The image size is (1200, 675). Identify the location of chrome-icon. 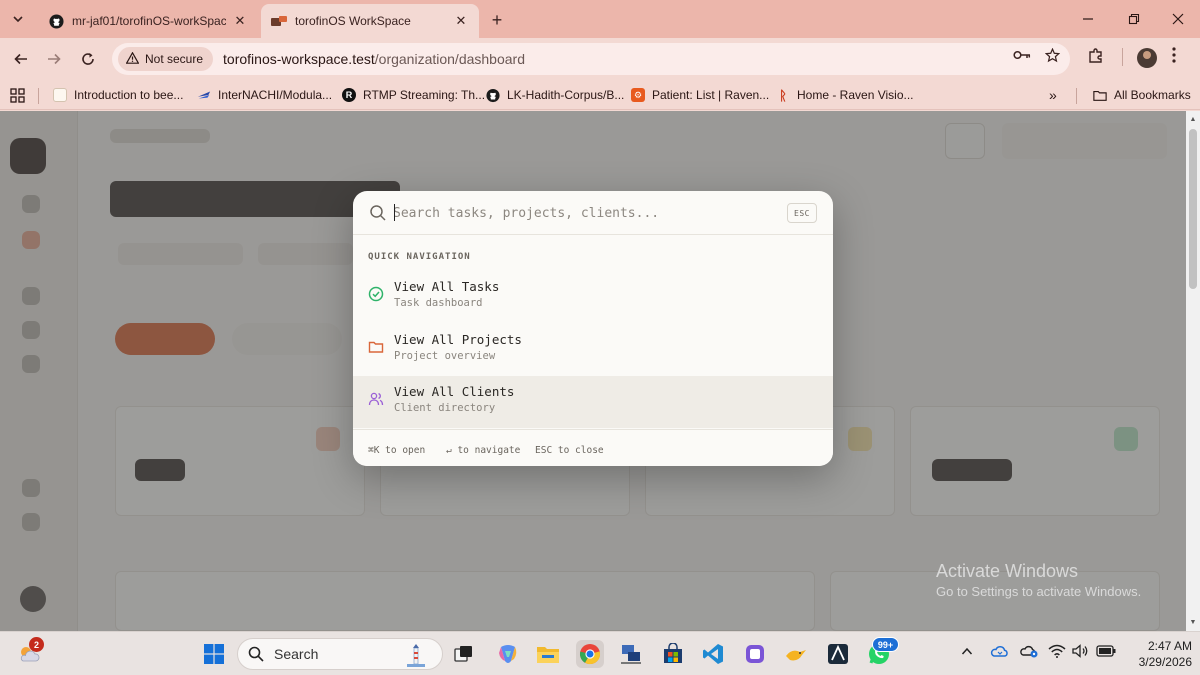
(590, 654).